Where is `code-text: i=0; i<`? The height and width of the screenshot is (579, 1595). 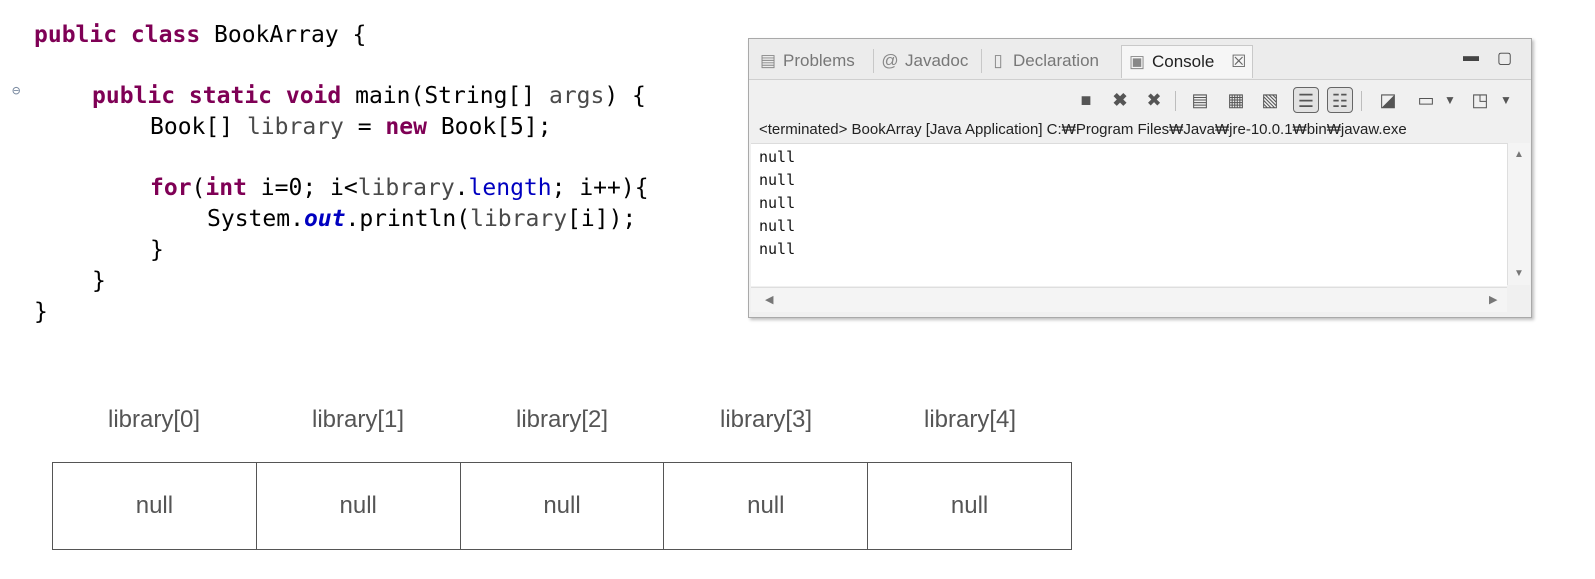
code-text: i=0; i< is located at coordinates (302, 188).